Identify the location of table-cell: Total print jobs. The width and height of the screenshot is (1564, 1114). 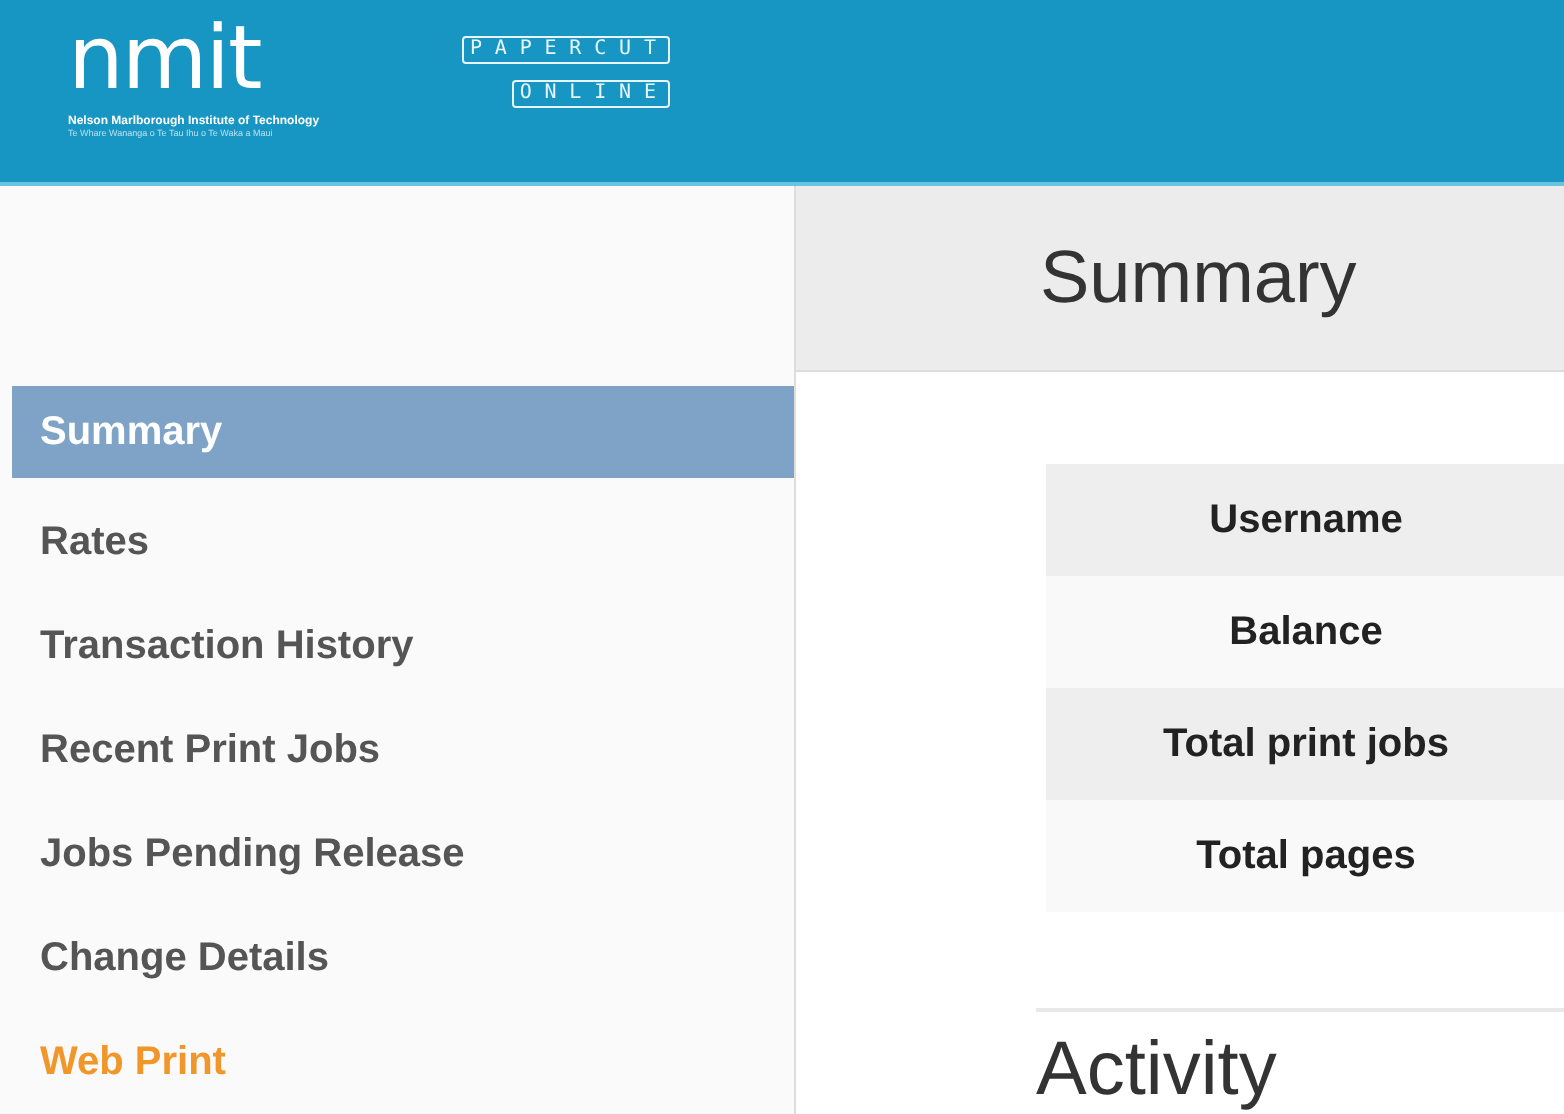
(1305, 744).